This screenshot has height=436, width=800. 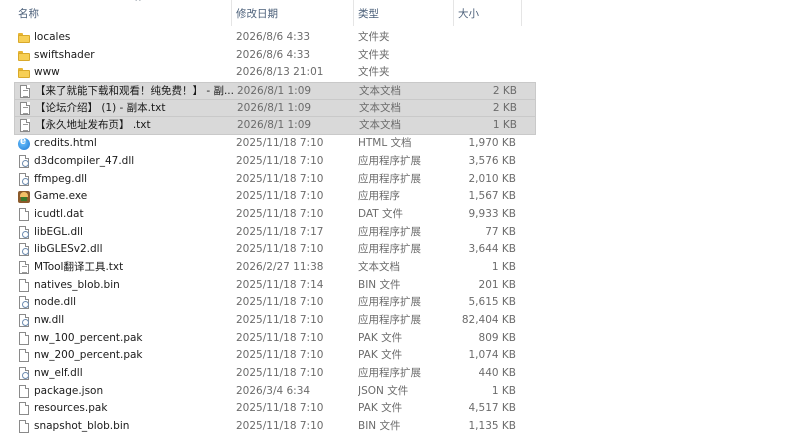 I want to click on file-size: 2,010 KB, so click(x=492, y=178).